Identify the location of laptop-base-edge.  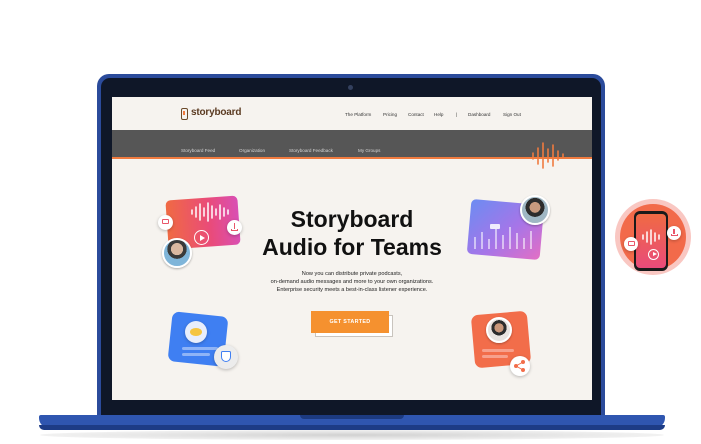
(352, 427).